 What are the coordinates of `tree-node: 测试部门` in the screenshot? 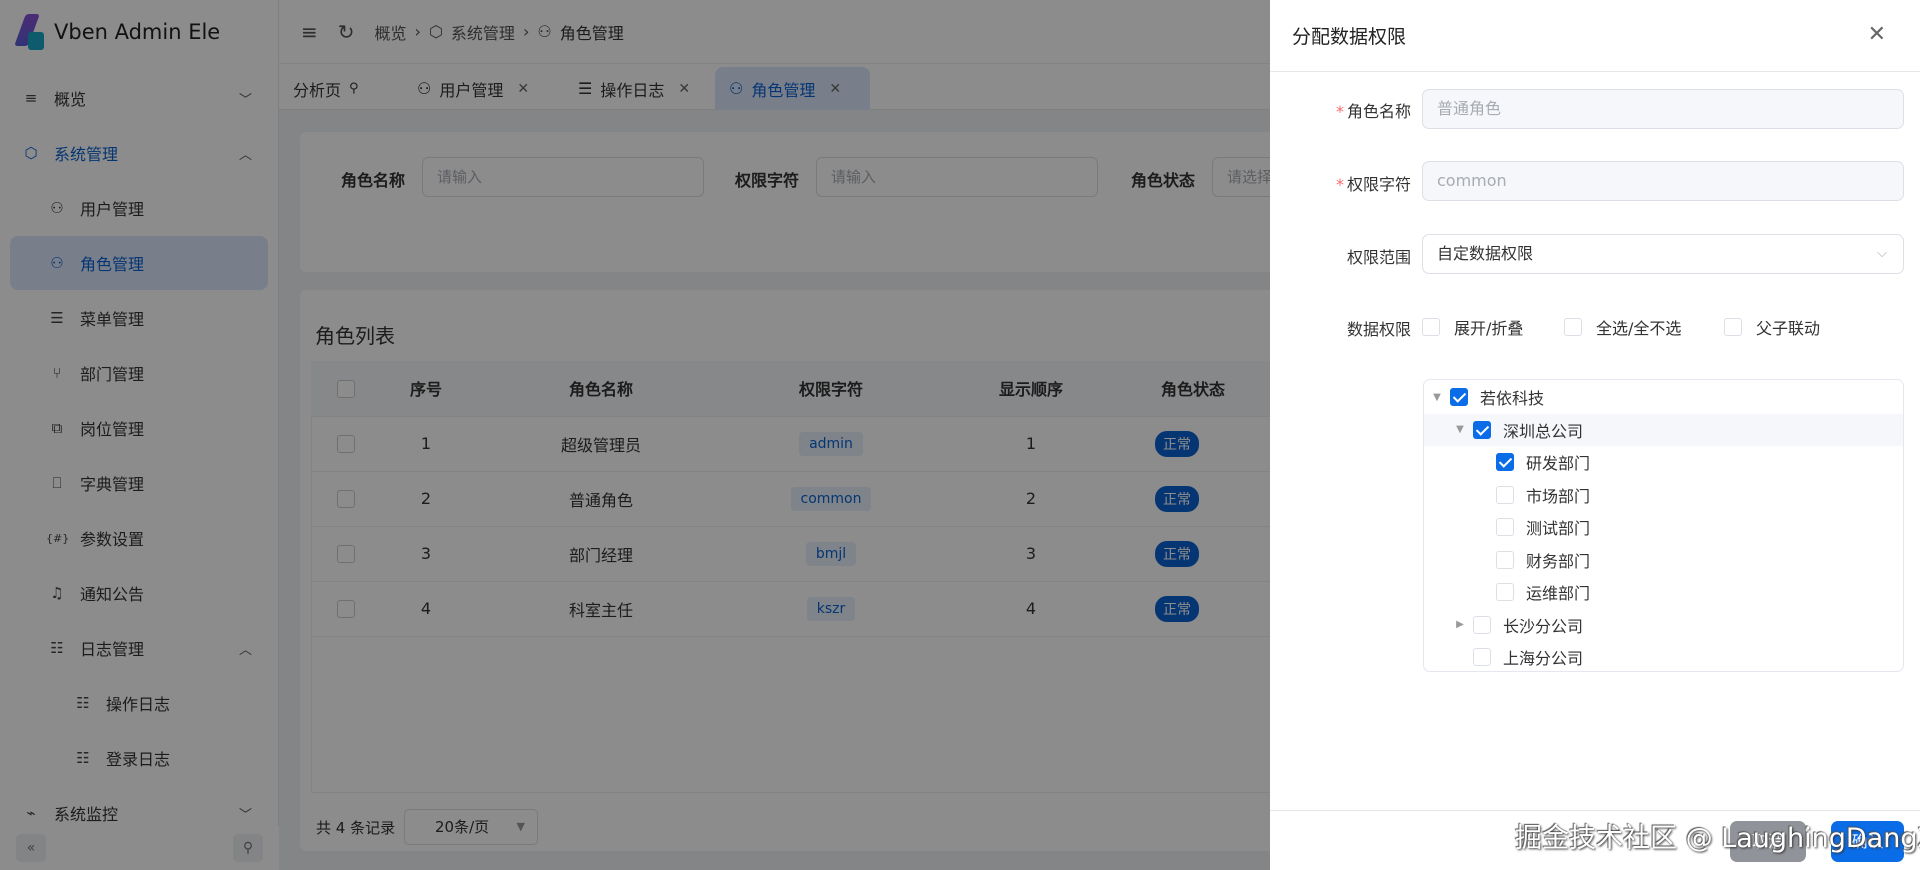 It's located at (1663, 527).